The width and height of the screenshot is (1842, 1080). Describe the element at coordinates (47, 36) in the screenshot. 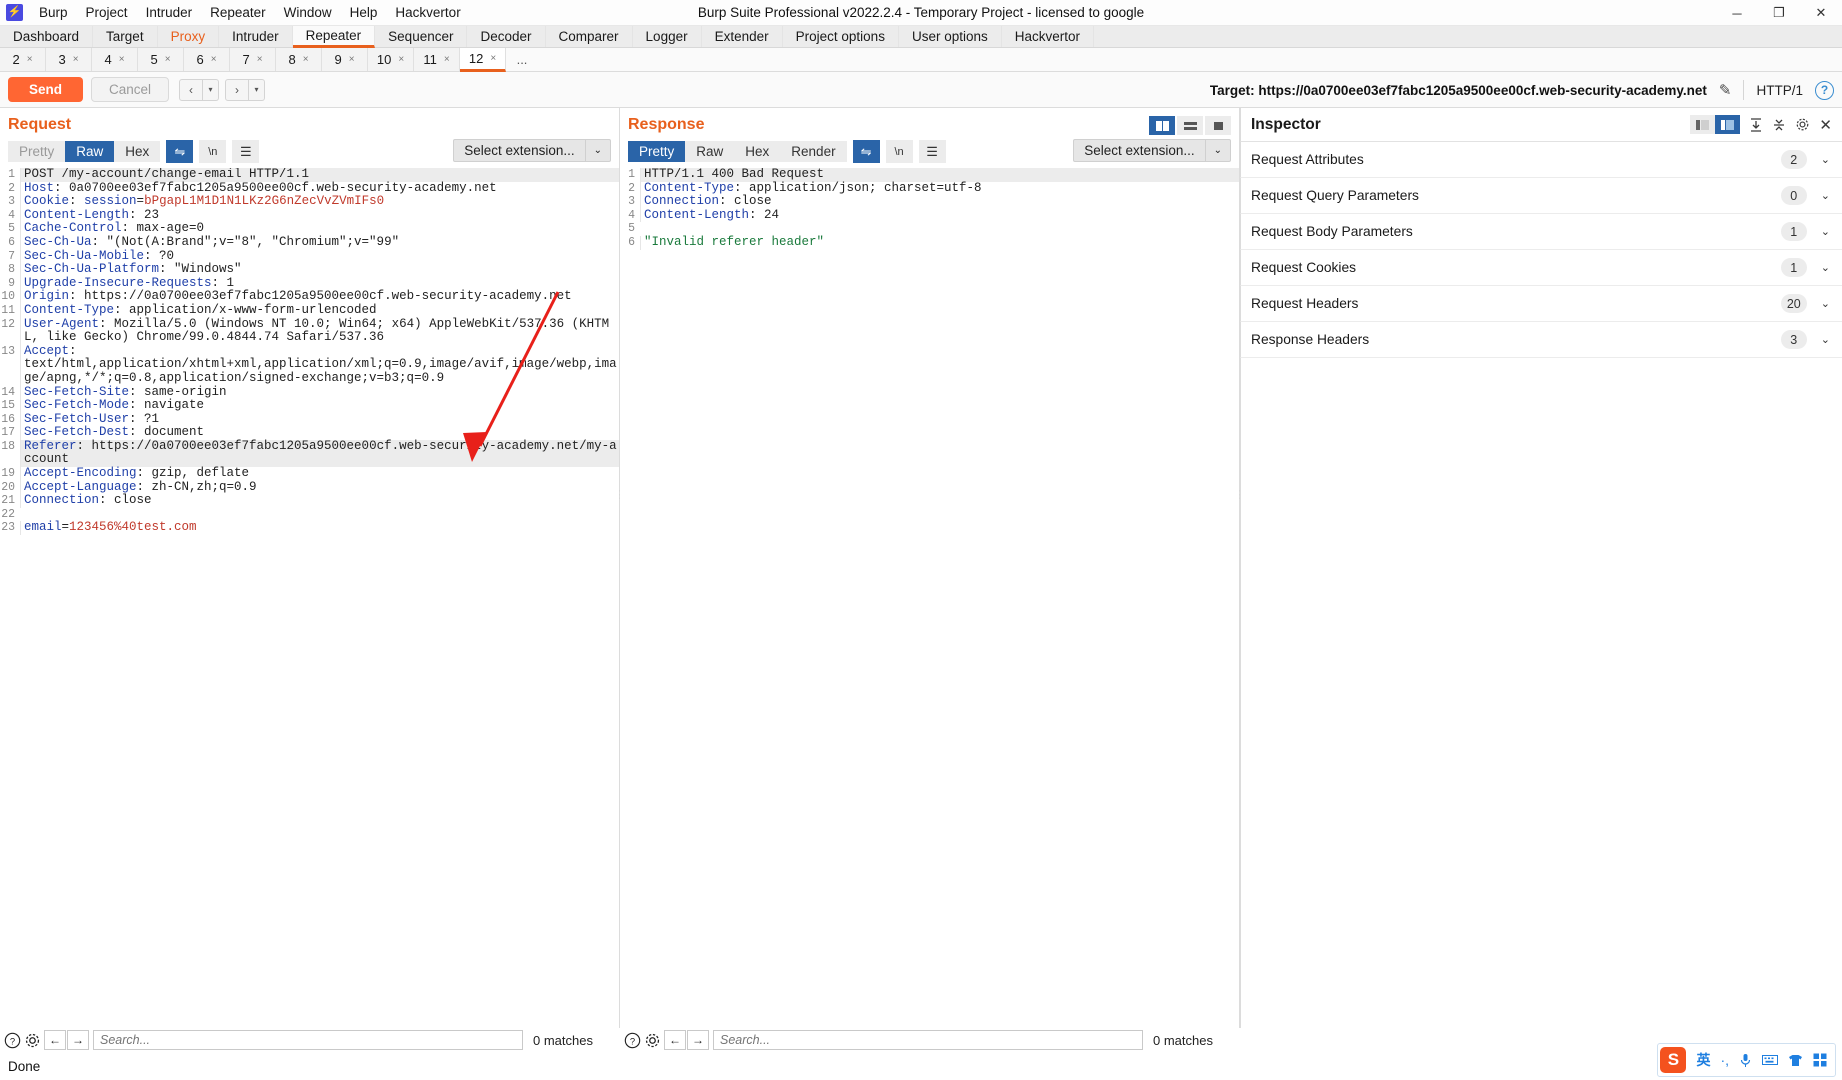

I see `tab-dashboard: Dashboard` at that location.